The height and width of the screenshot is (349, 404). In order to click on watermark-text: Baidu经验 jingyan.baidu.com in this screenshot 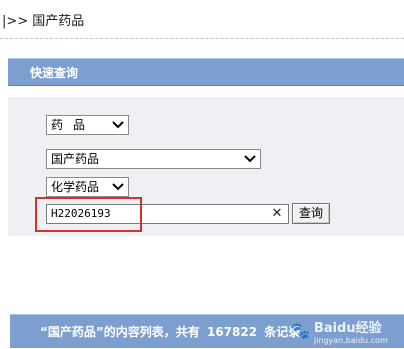, I will do `click(351, 331)`.